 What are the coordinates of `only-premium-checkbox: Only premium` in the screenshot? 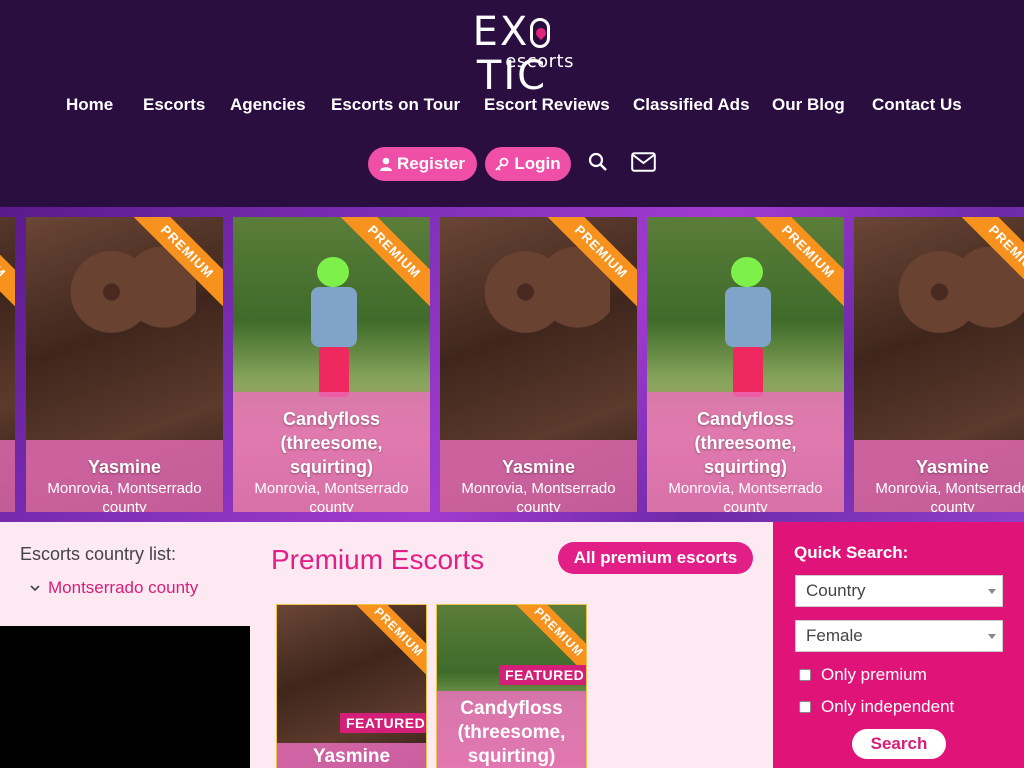 It's located at (863, 675).